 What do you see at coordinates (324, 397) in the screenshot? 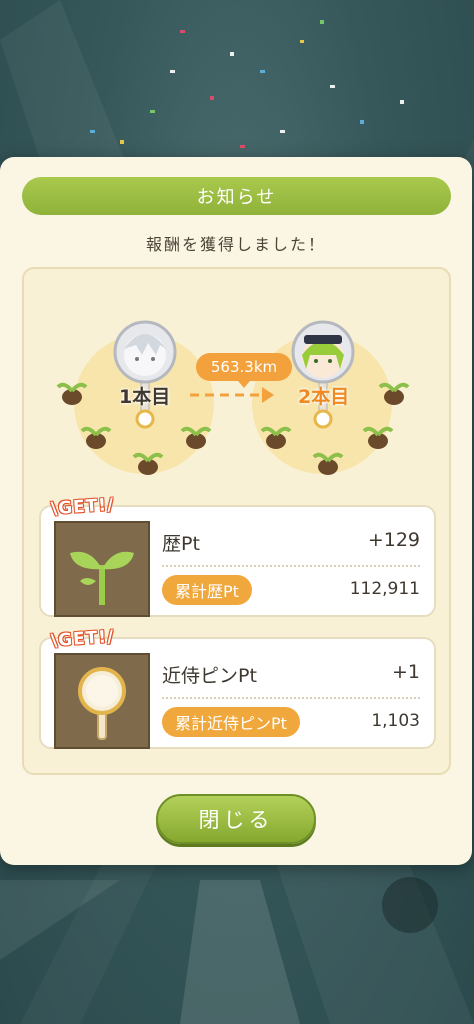
I see `to-tree-label: 2本目` at bounding box center [324, 397].